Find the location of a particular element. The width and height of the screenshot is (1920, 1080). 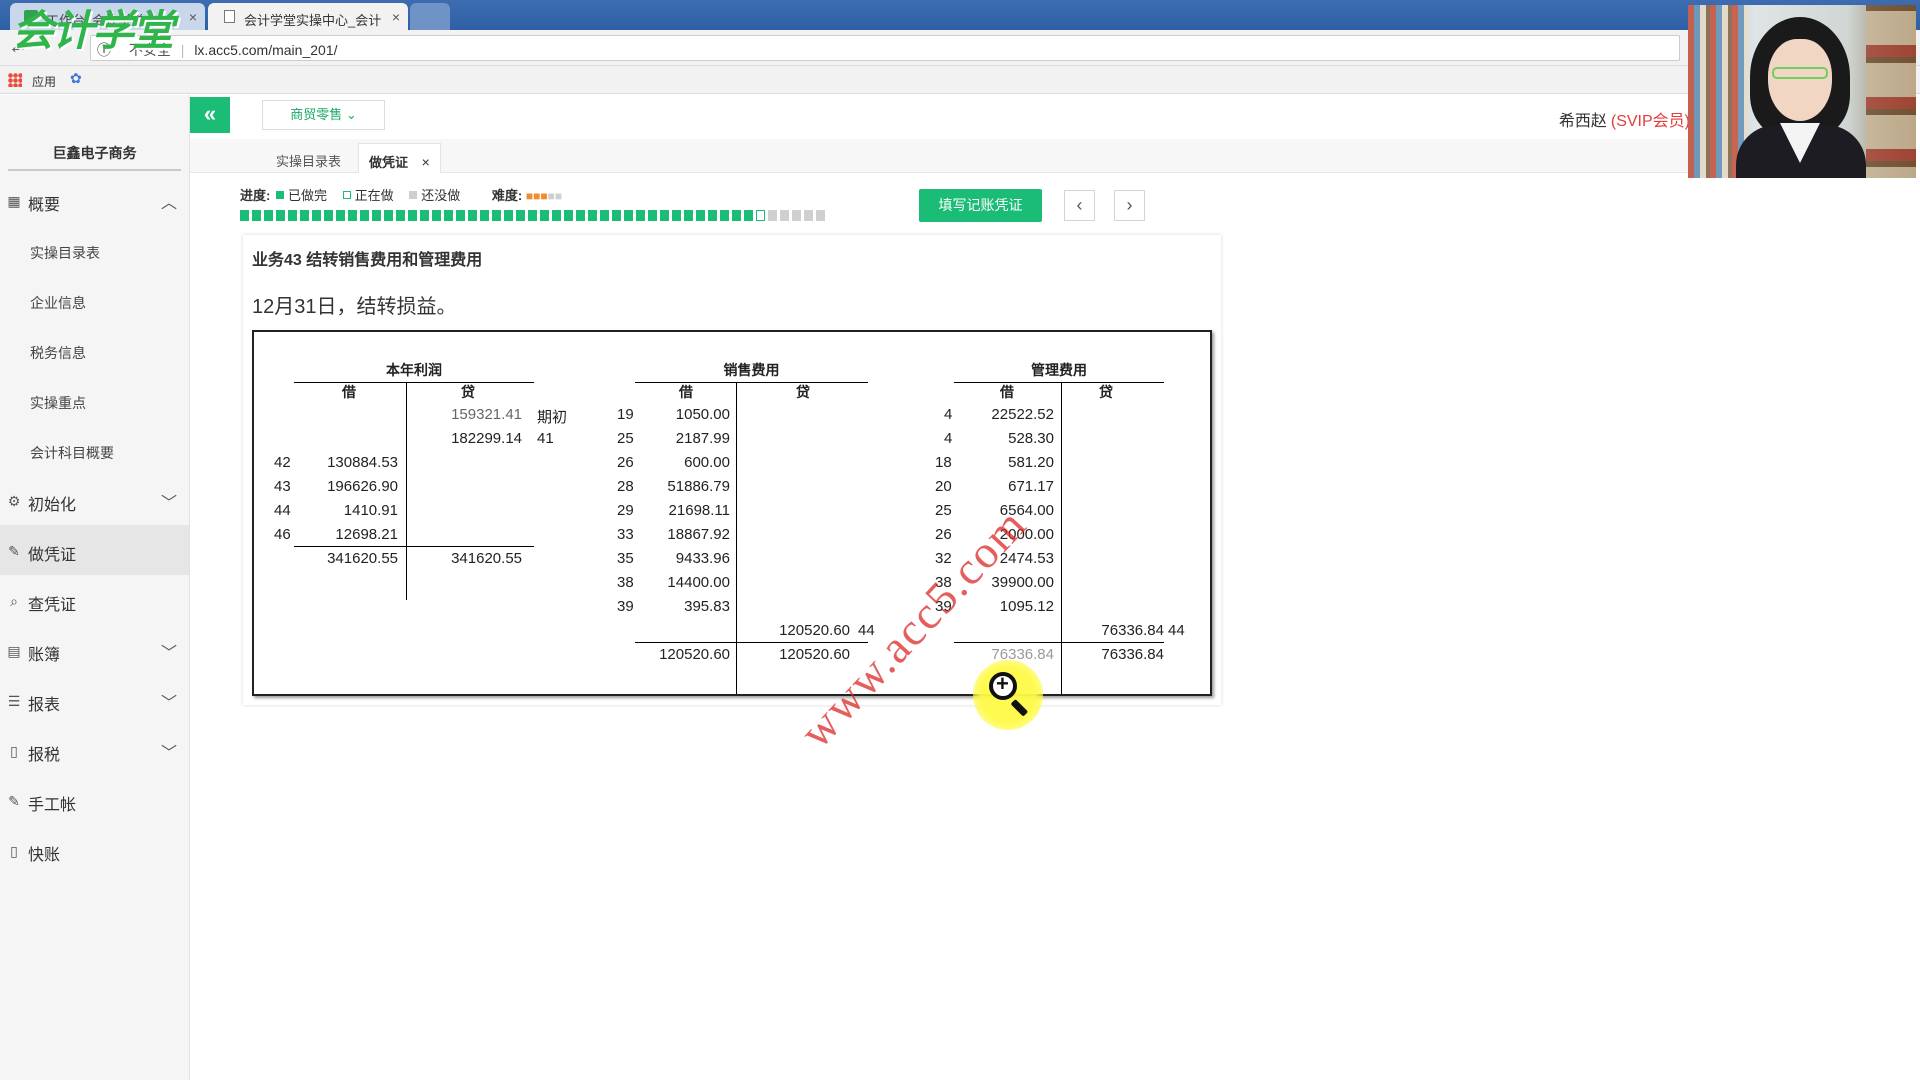

overview-icon: ▦ is located at coordinates (14, 201).